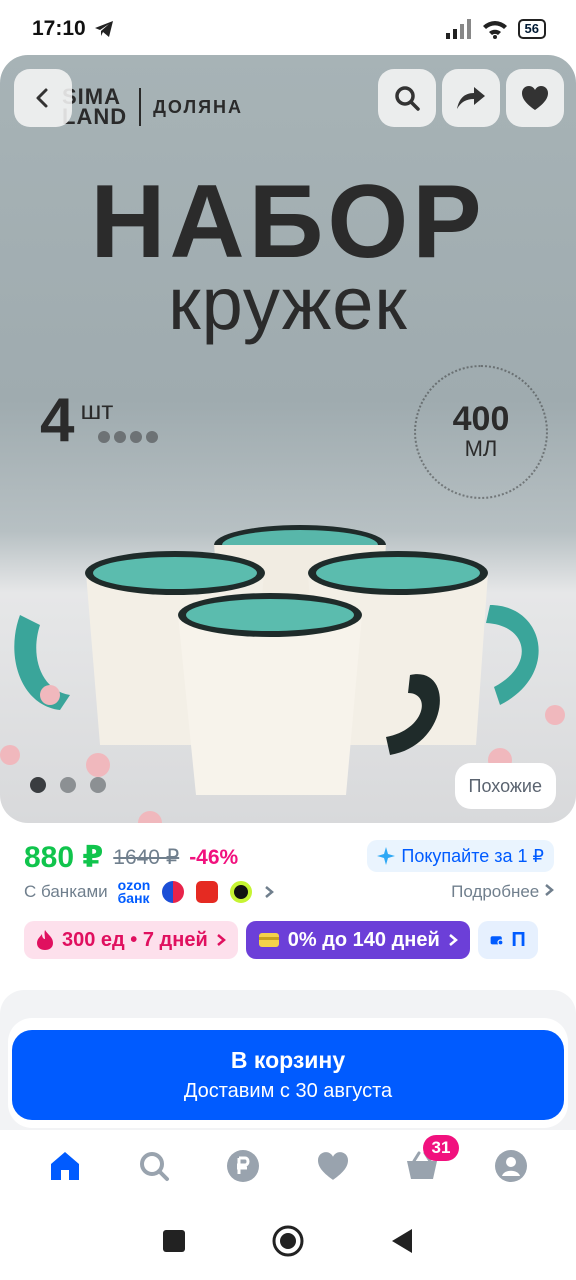 Image resolution: width=576 pixels, height=1280 pixels. Describe the element at coordinates (214, 857) in the screenshot. I see `discount-percent: -46%` at that location.